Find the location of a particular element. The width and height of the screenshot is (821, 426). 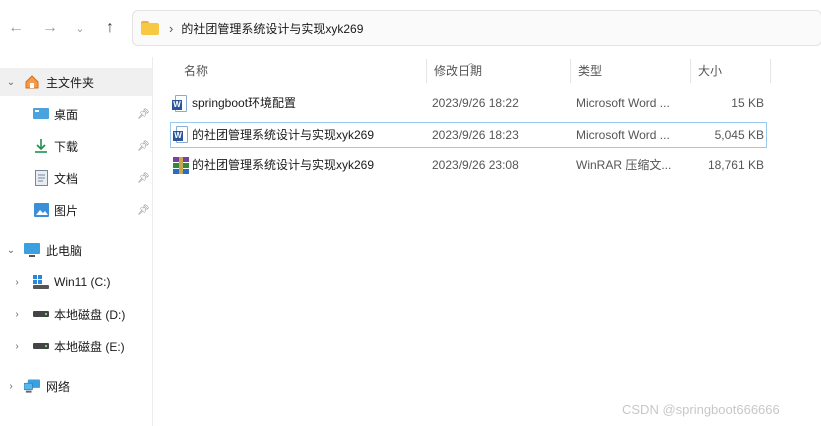

sidebar-item-label: 桌面 is located at coordinates (66, 114).